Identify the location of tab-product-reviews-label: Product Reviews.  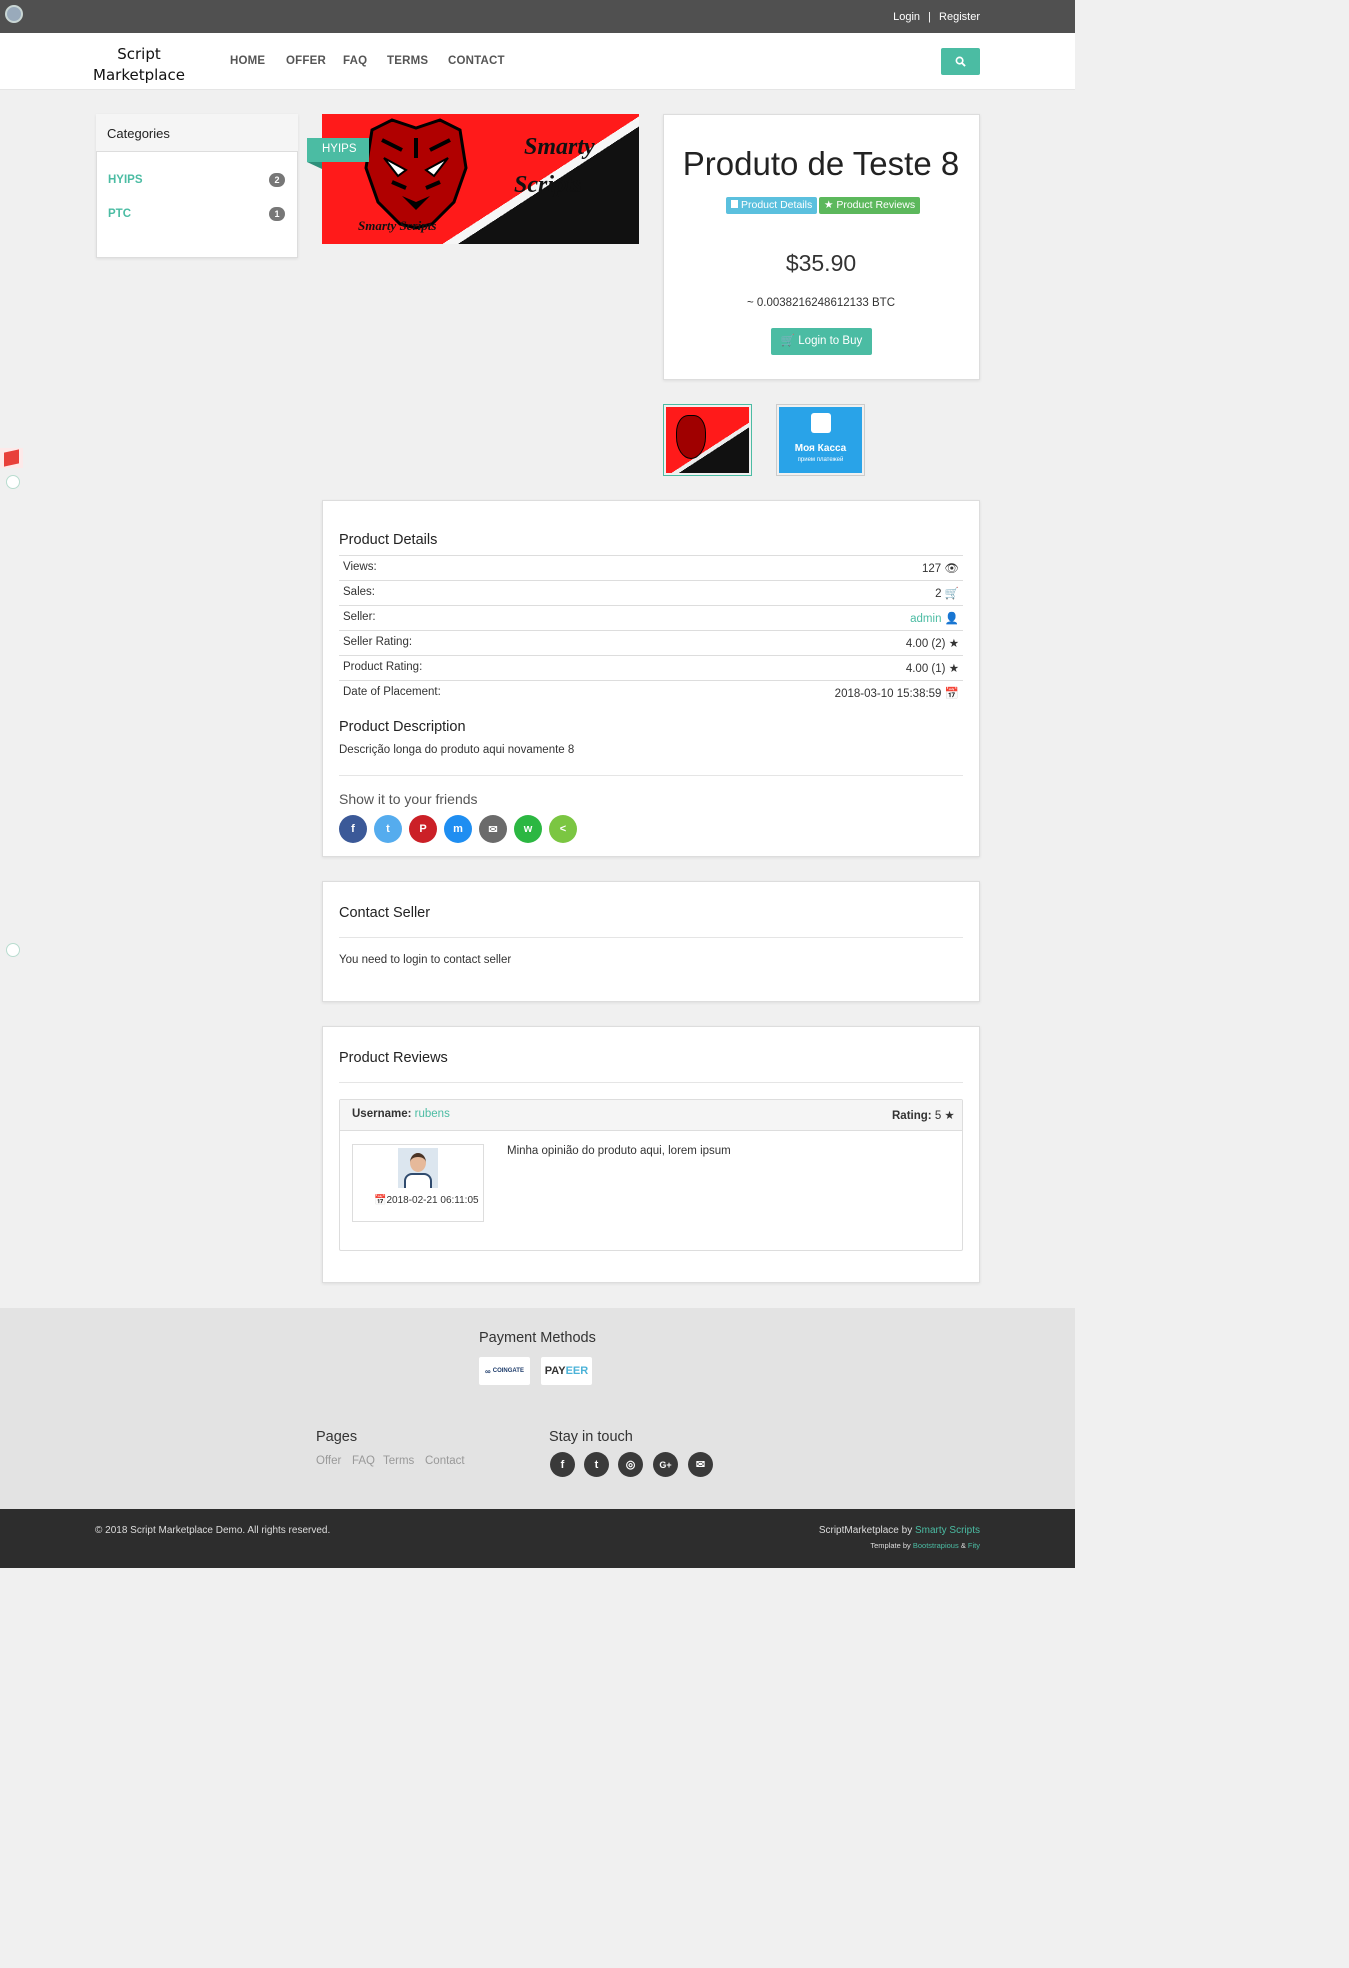
(876, 205).